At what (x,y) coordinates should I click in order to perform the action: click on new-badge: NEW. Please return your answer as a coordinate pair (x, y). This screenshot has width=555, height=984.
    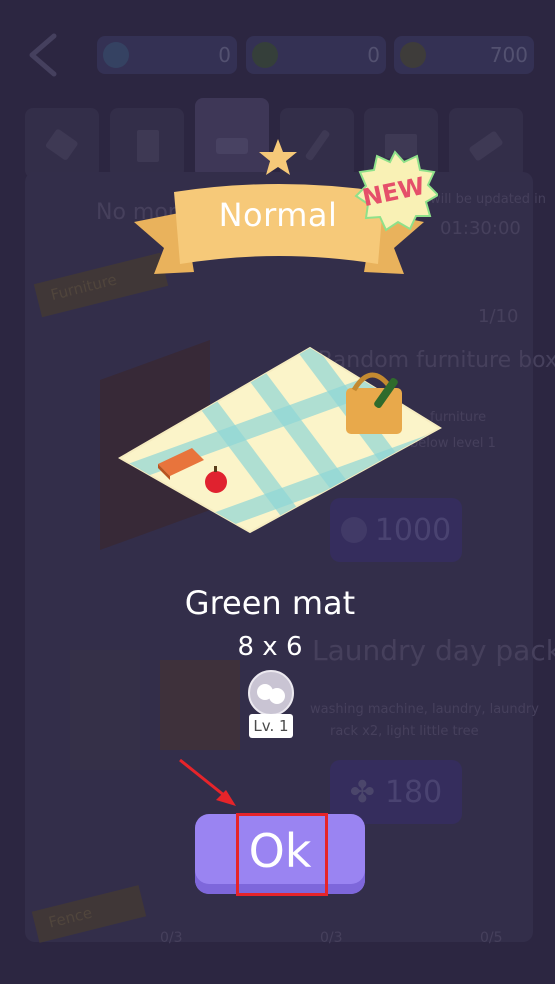
    Looking at the image, I should click on (396, 191).